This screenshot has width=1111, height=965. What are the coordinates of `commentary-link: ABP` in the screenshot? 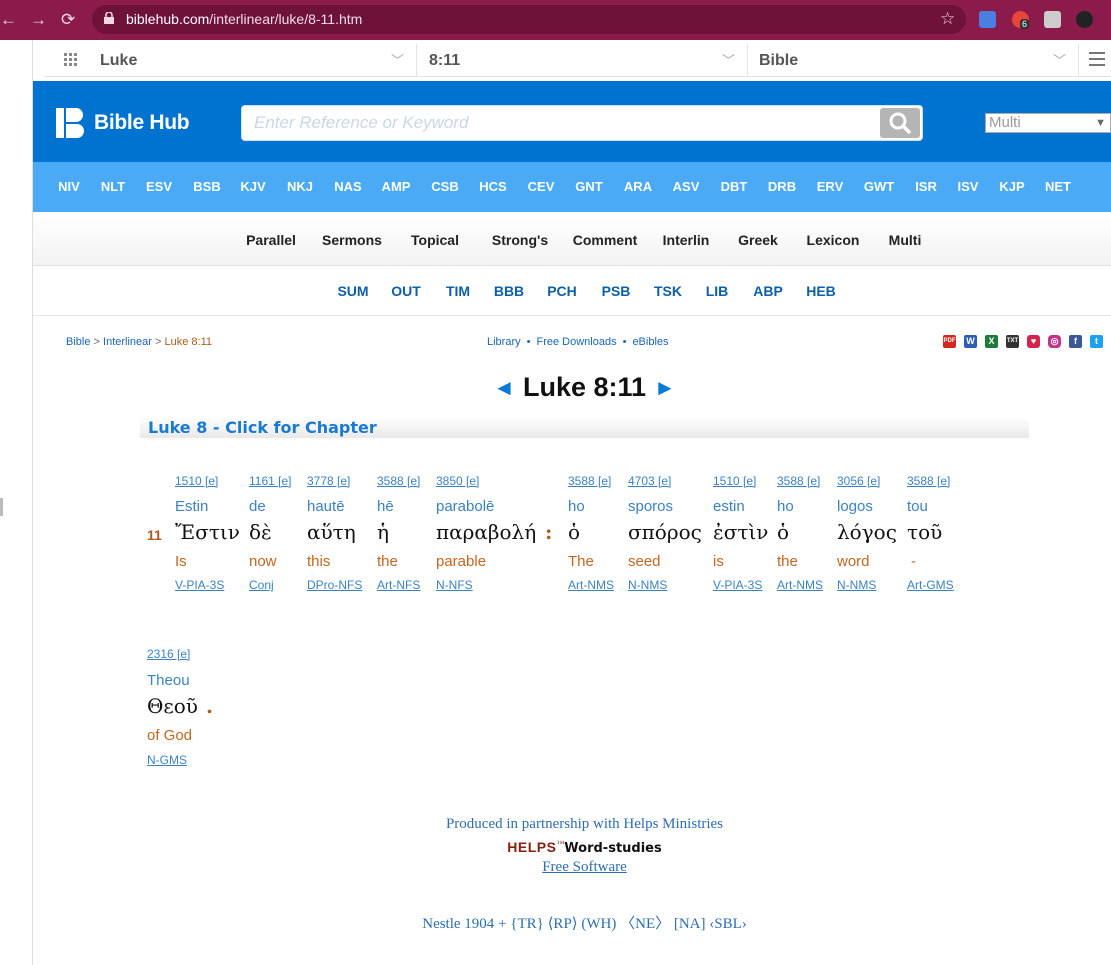 It's located at (768, 291).